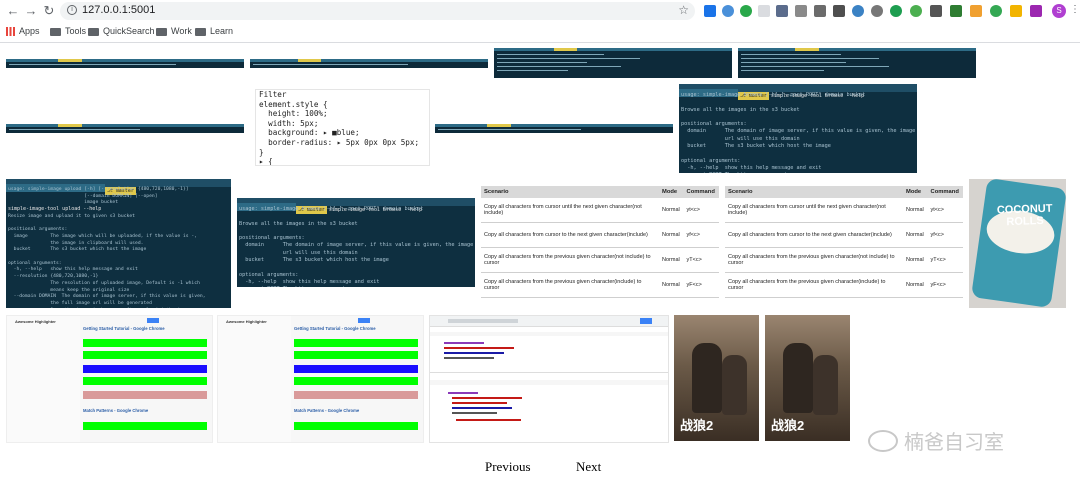 Image resolution: width=1080 pixels, height=489 pixels. Describe the element at coordinates (68, 31) in the screenshot. I see `bookmark-tools: Tools` at that location.